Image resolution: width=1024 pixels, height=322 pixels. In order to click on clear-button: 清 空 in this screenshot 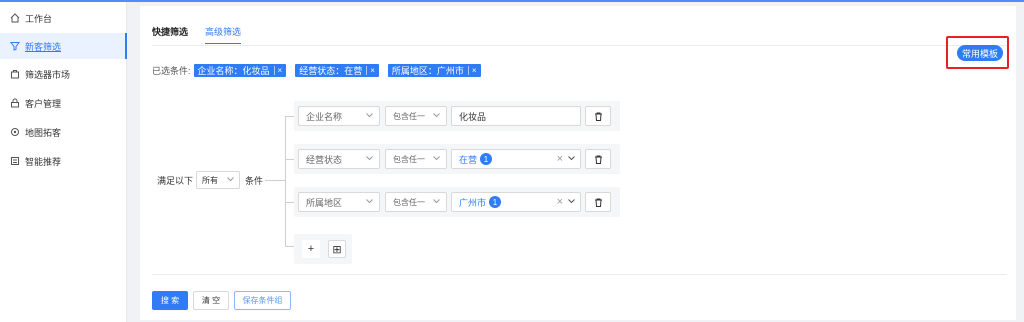, I will do `click(211, 300)`.